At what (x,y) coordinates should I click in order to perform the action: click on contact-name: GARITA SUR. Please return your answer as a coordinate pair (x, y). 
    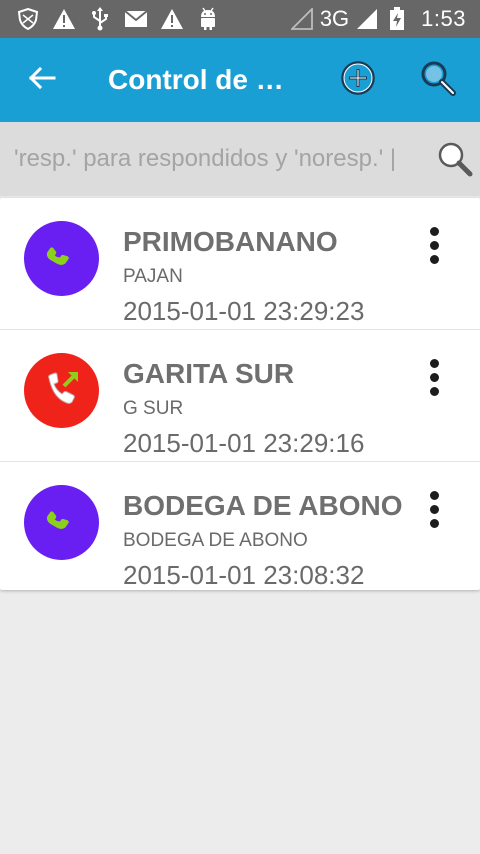
    Looking at the image, I should click on (209, 373).